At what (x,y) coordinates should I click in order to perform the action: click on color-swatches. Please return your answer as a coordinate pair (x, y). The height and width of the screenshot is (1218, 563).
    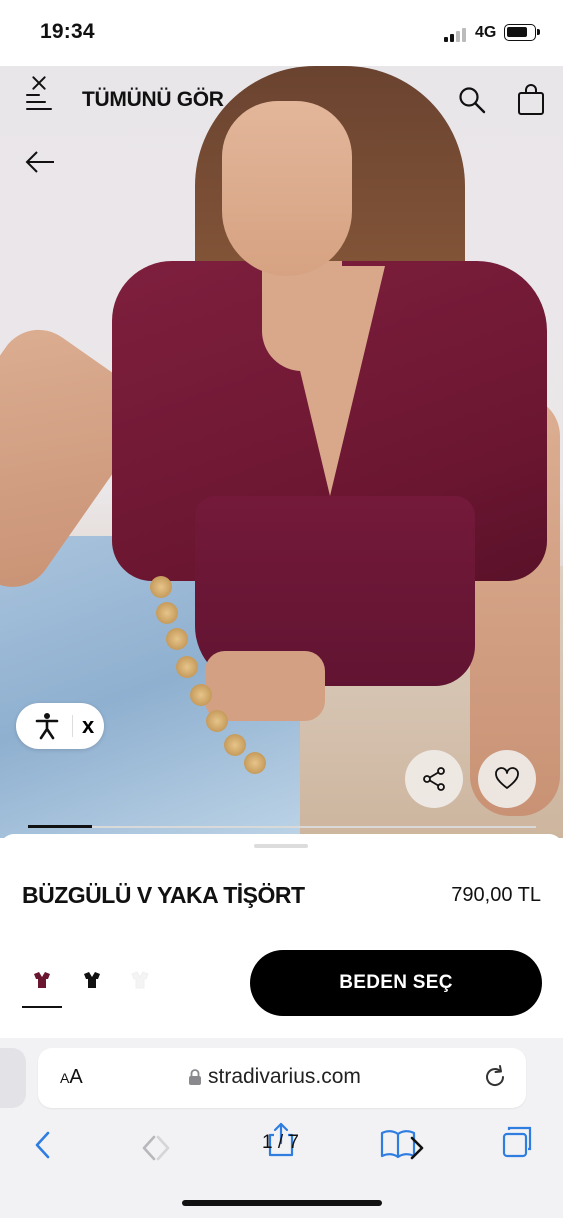
    Looking at the image, I should click on (92, 987).